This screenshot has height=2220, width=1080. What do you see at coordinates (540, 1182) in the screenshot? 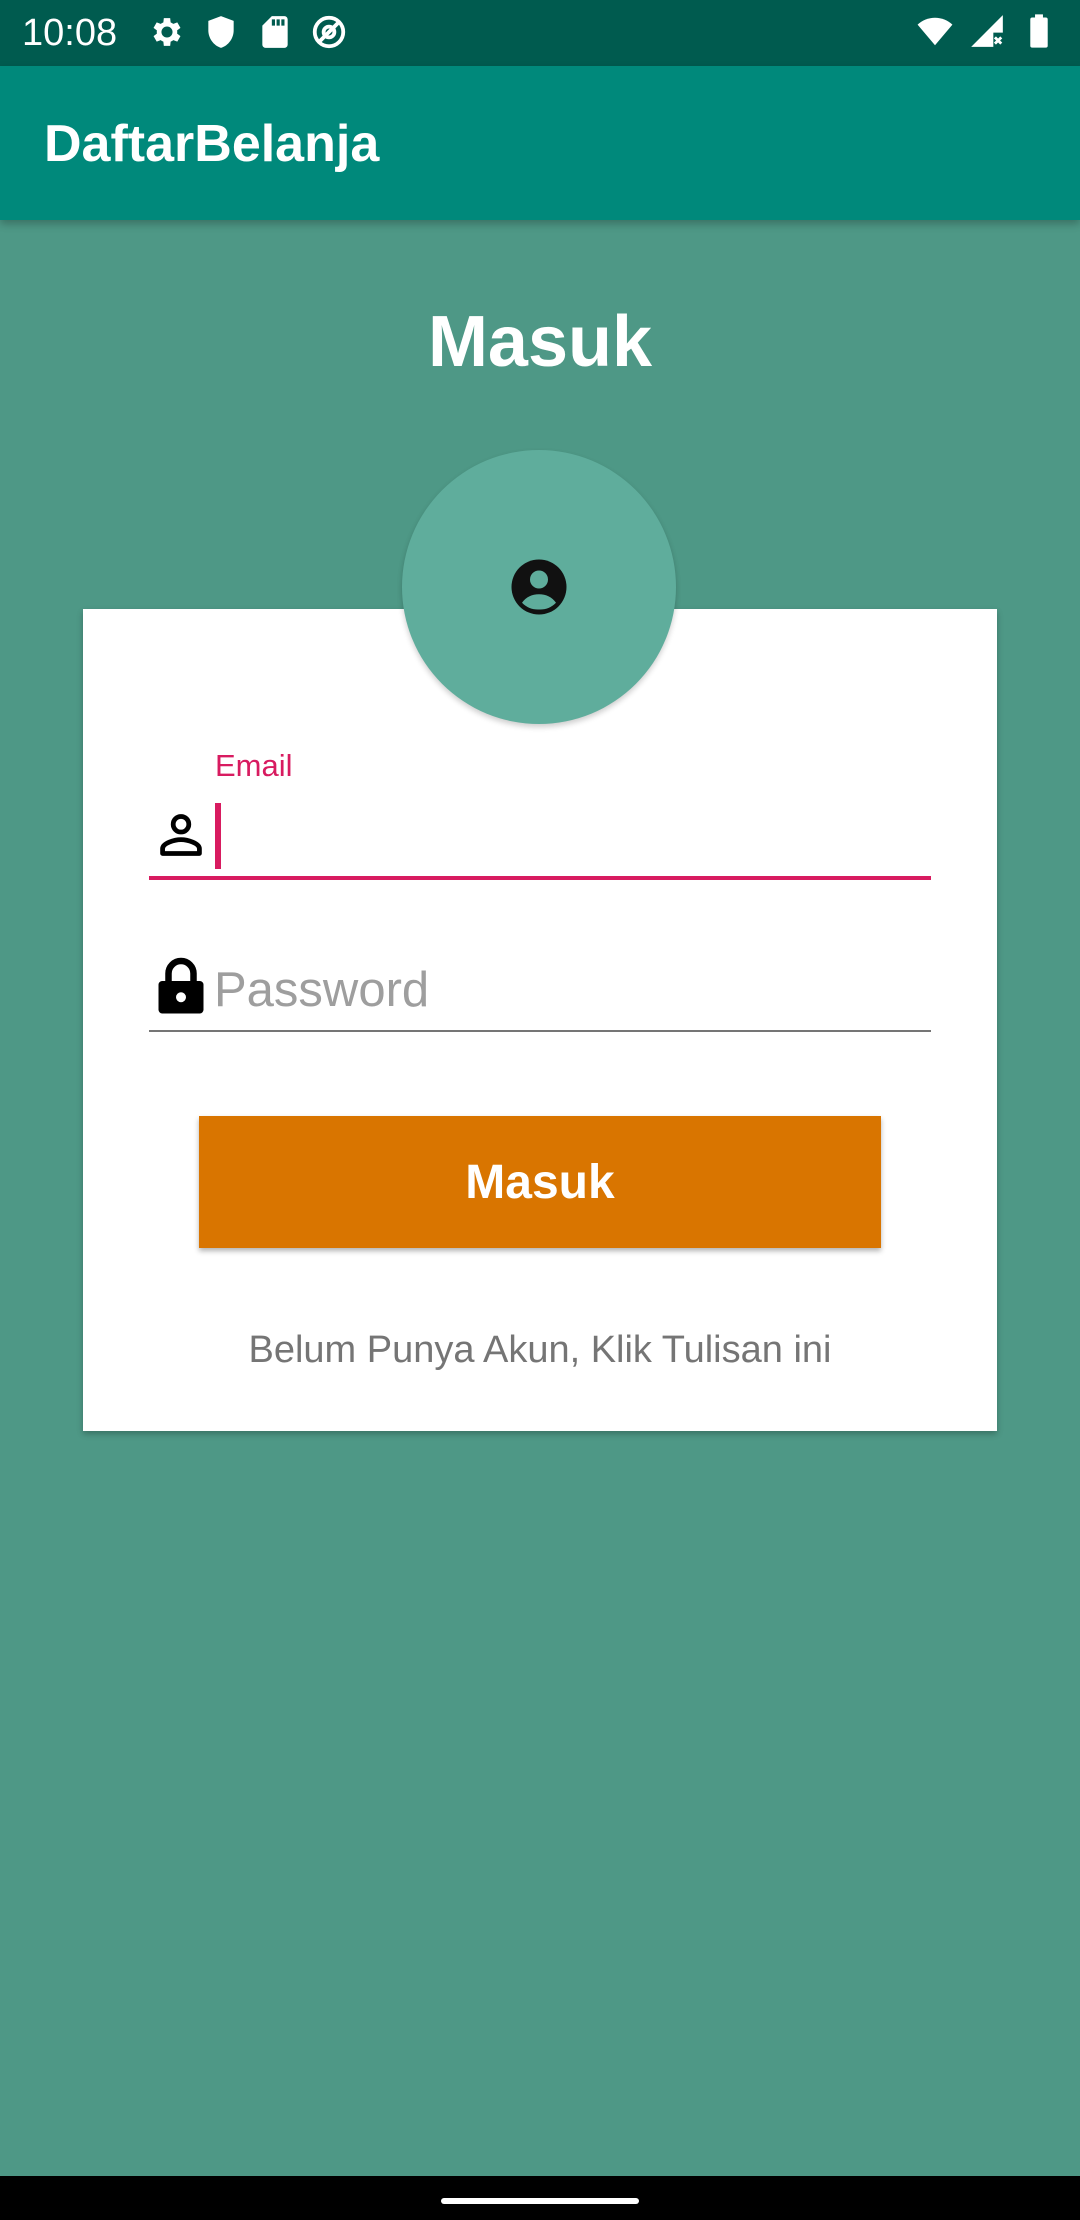
I see `login-button: Masuk` at bounding box center [540, 1182].